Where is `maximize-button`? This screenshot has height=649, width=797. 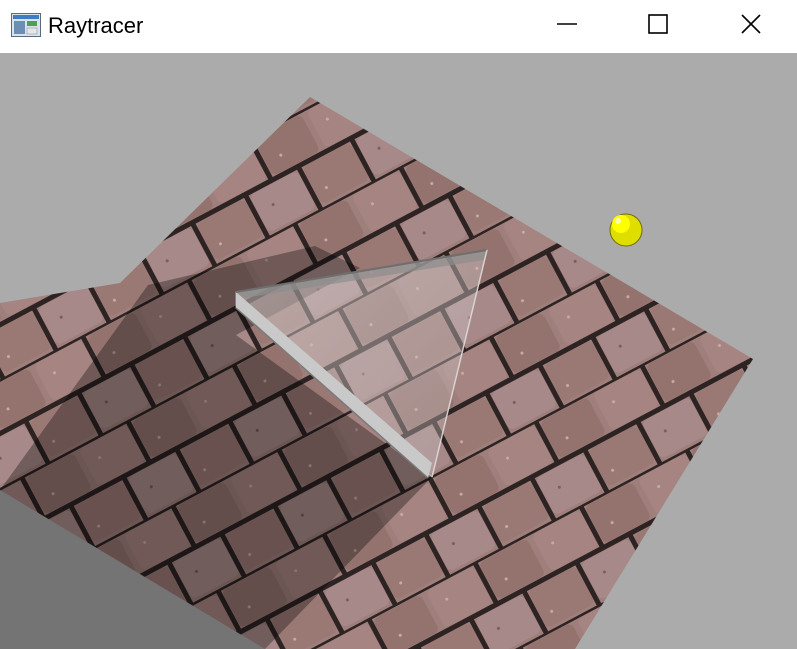 maximize-button is located at coordinates (658, 26).